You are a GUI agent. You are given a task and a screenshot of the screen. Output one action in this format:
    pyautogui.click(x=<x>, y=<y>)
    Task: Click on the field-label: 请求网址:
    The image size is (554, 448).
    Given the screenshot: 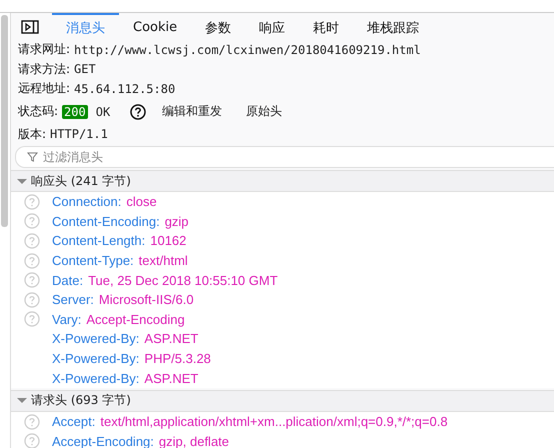 What is the action you would take?
    pyautogui.click(x=44, y=49)
    